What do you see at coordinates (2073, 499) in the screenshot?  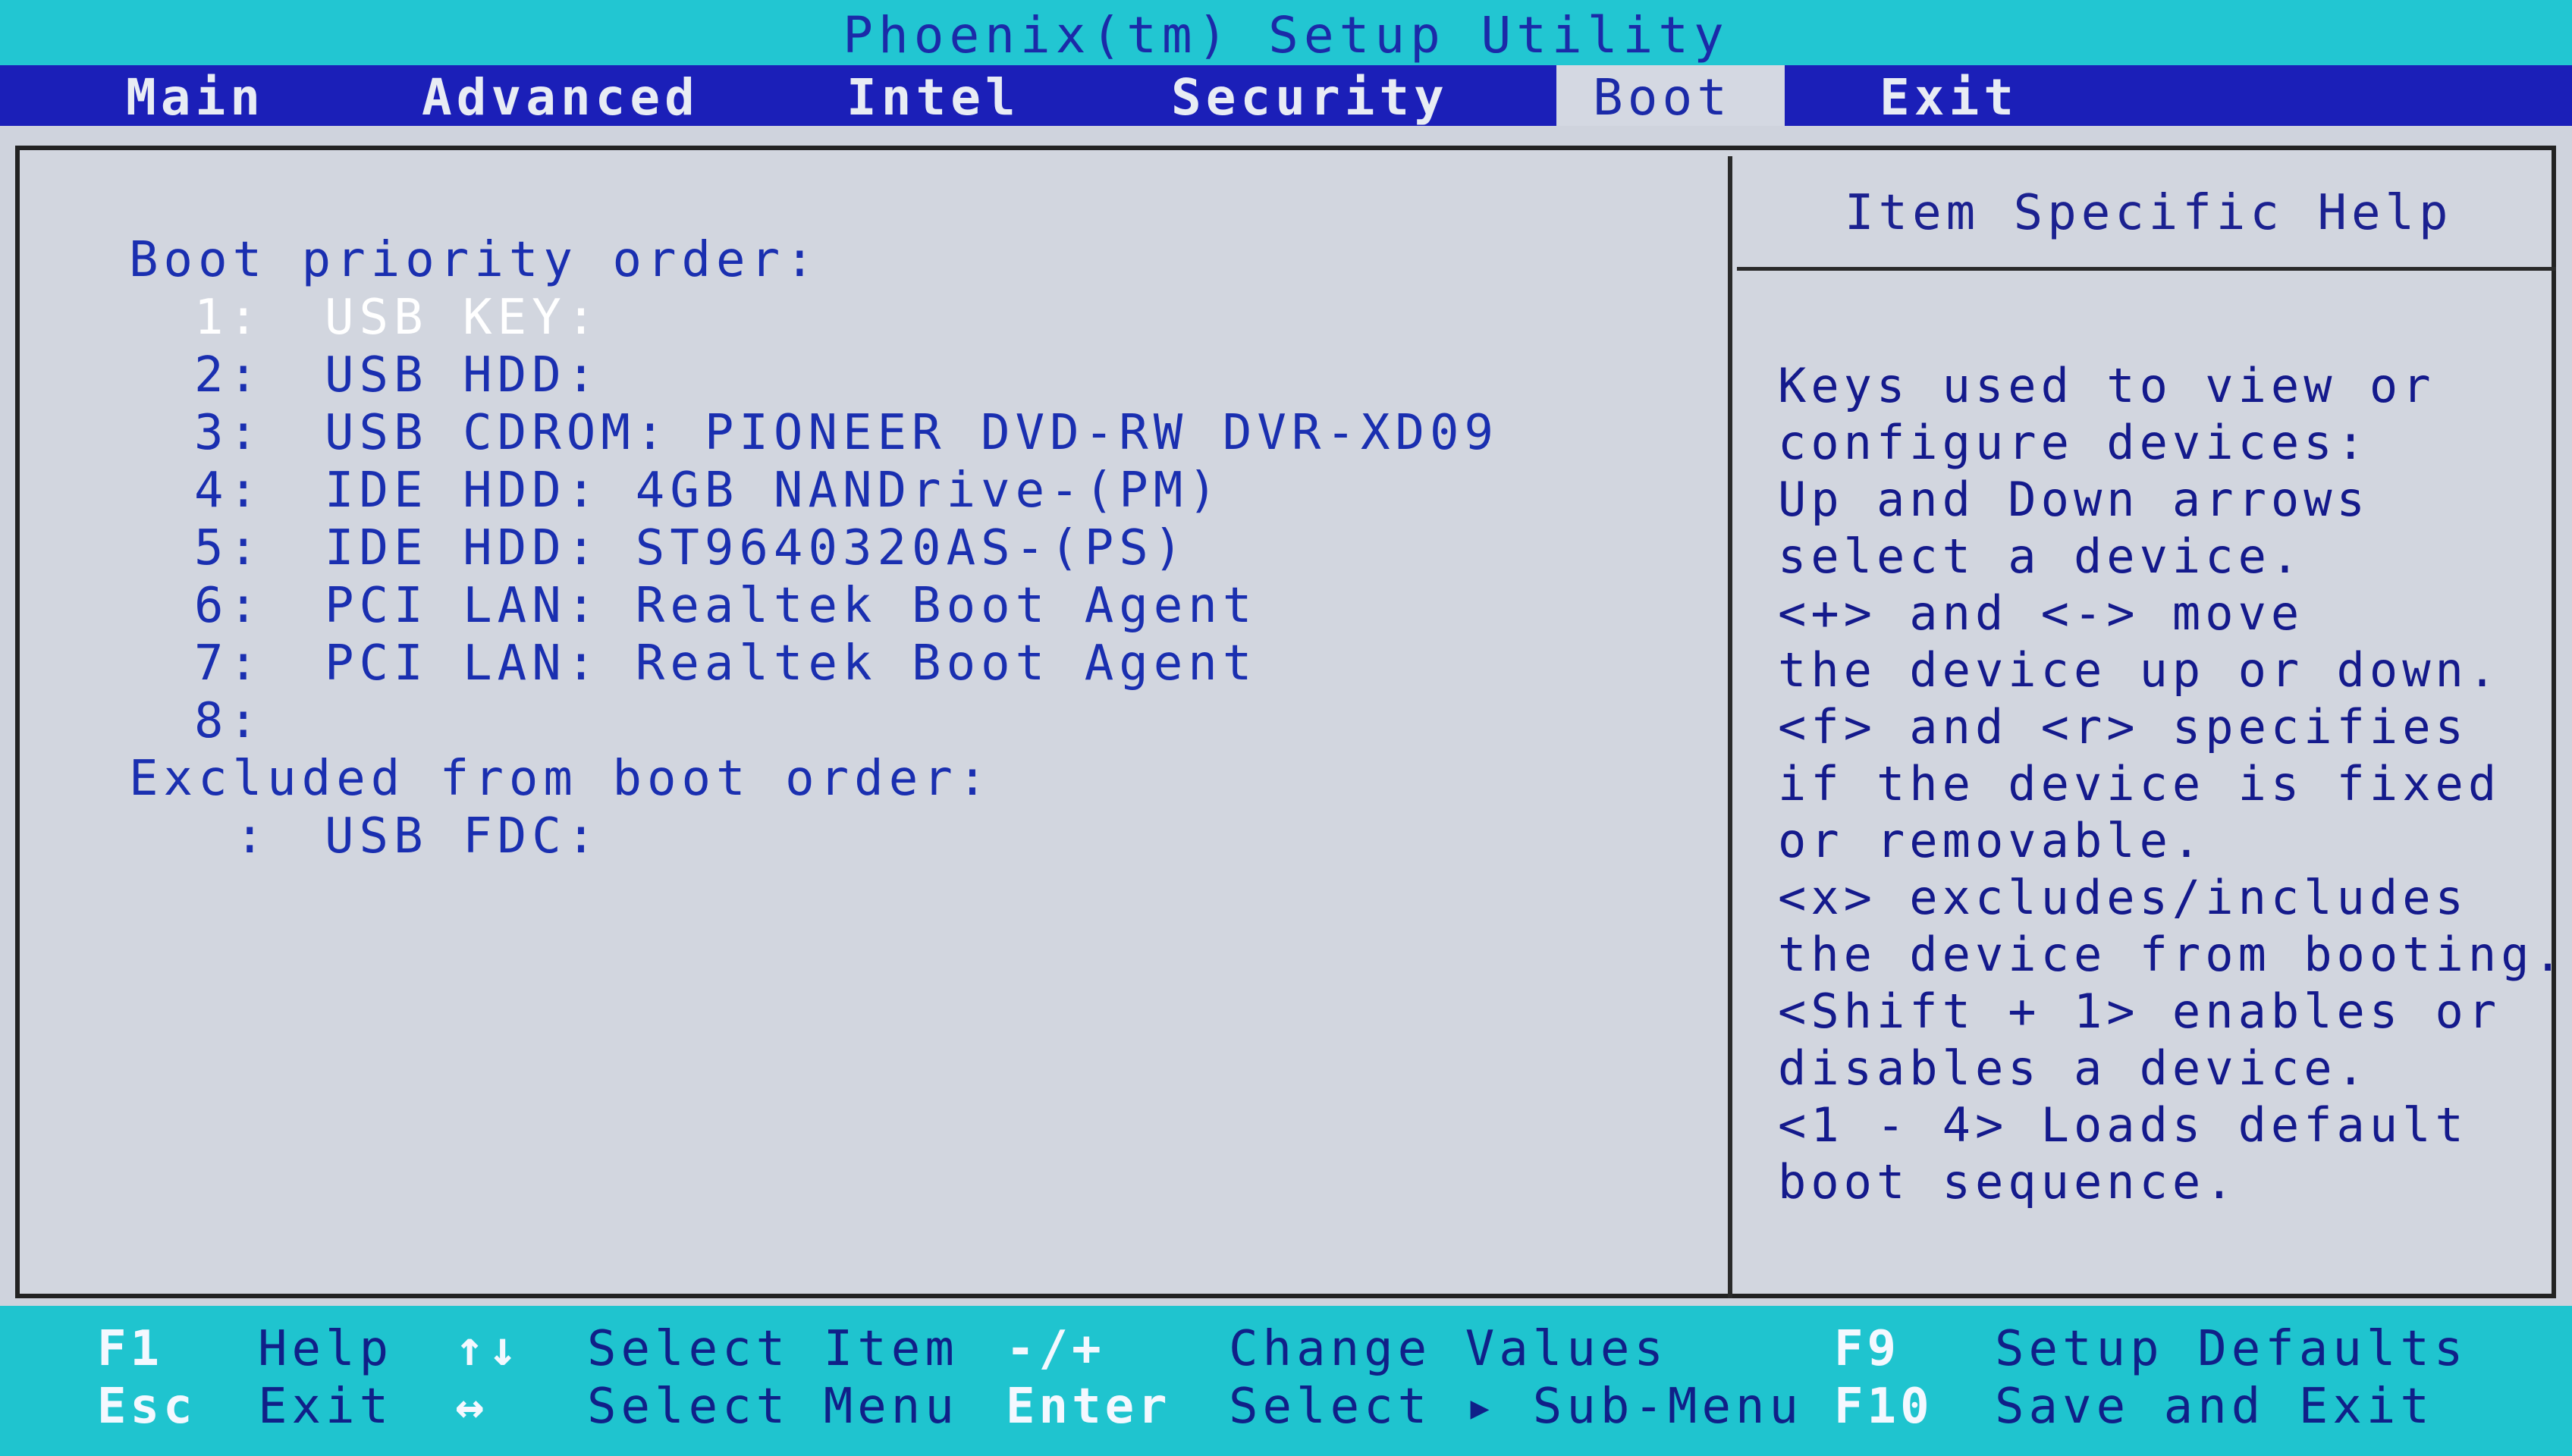 I see `help-line: Up and Down arrows` at bounding box center [2073, 499].